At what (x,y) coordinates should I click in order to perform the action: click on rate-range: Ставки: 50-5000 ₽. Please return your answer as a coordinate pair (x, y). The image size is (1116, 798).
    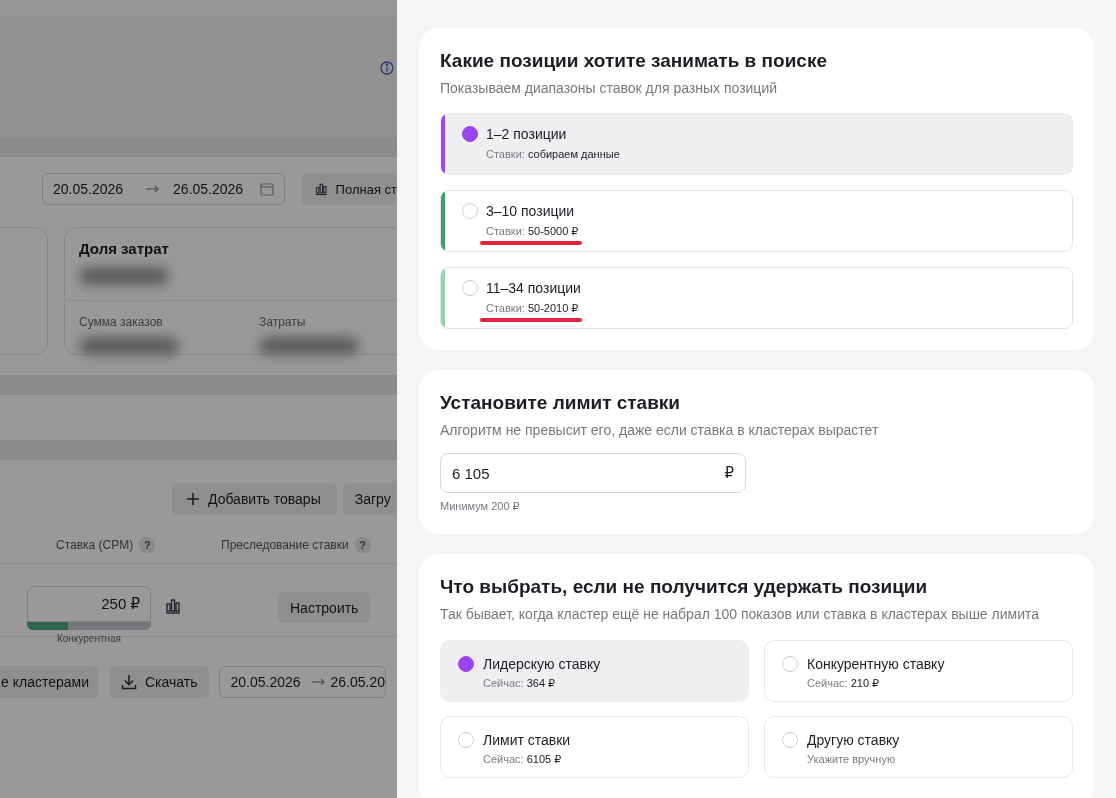
    Looking at the image, I should click on (532, 231).